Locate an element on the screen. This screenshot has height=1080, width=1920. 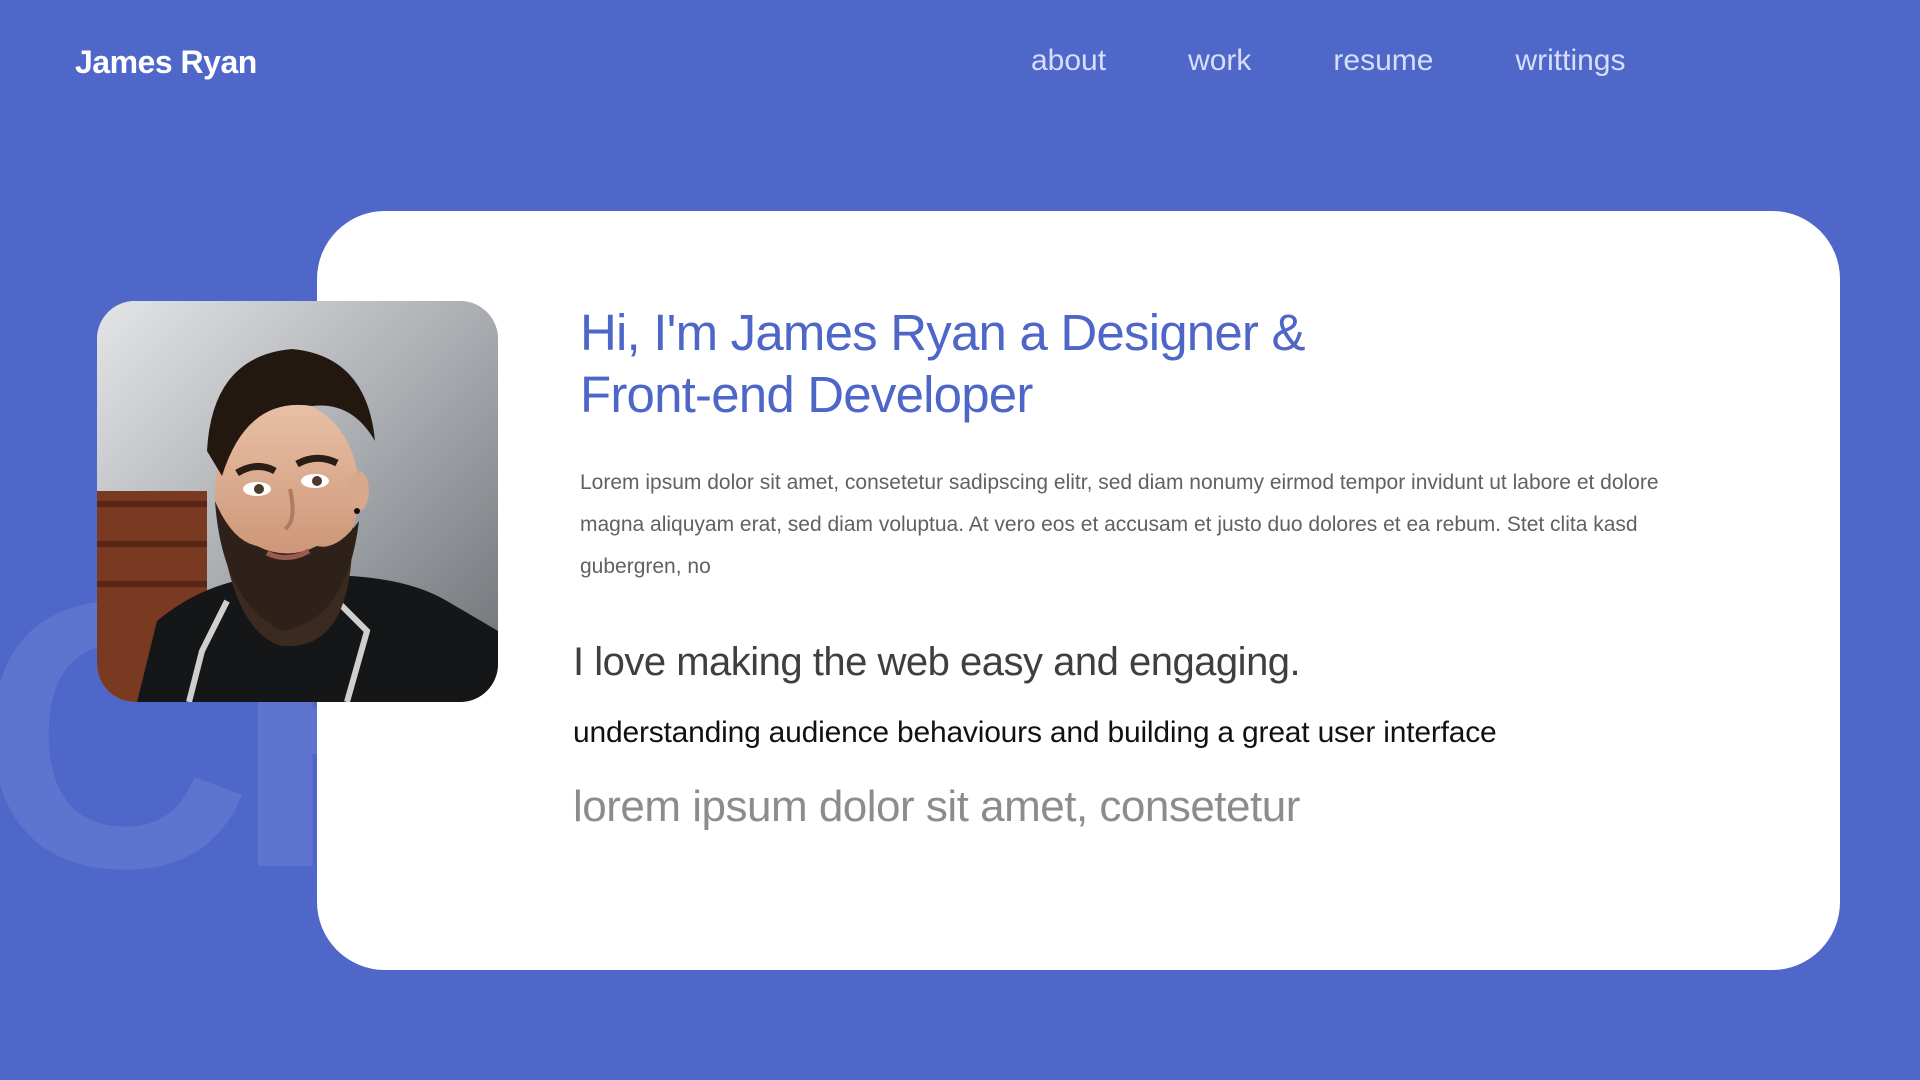
nav-link-about: about is located at coordinates (1068, 61).